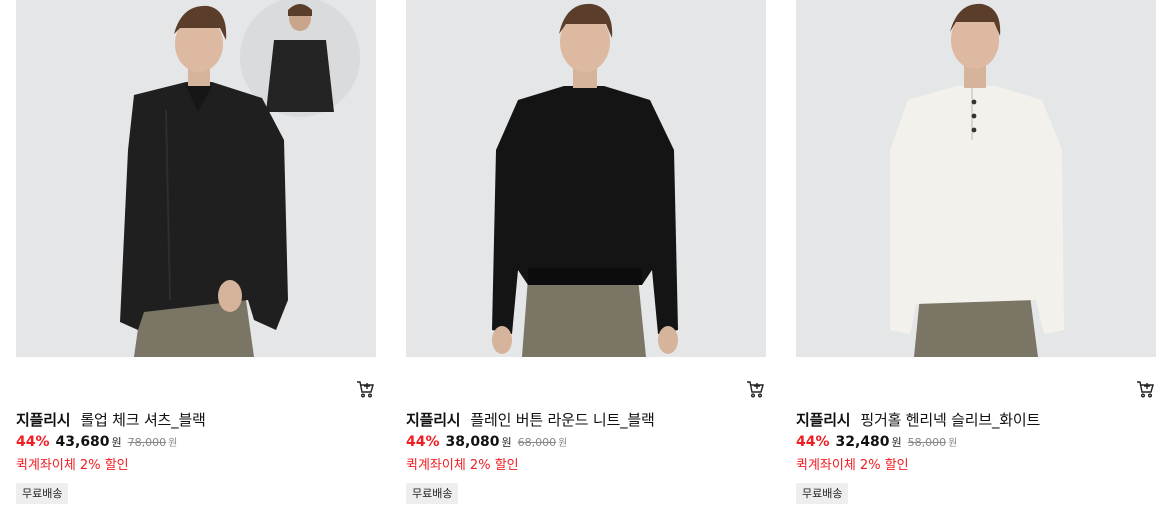 This screenshot has width=1163, height=515. I want to click on sale-price: 43,680, so click(82, 442).